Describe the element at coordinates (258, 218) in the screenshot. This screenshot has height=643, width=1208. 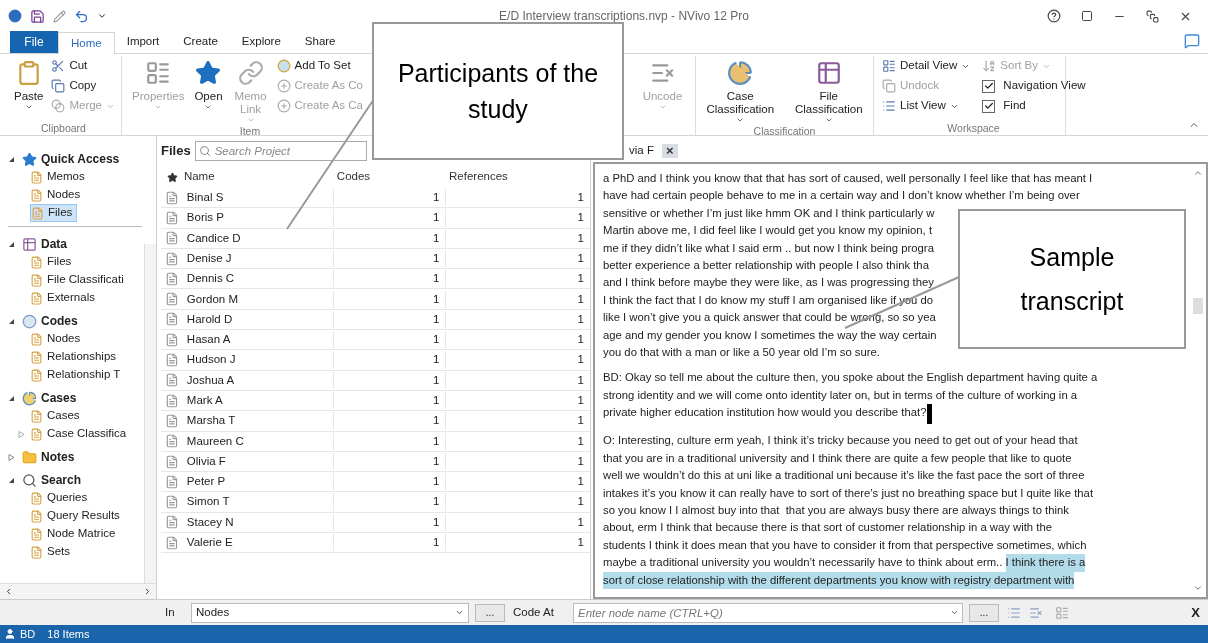
I see `table-cell: Boris P` at that location.